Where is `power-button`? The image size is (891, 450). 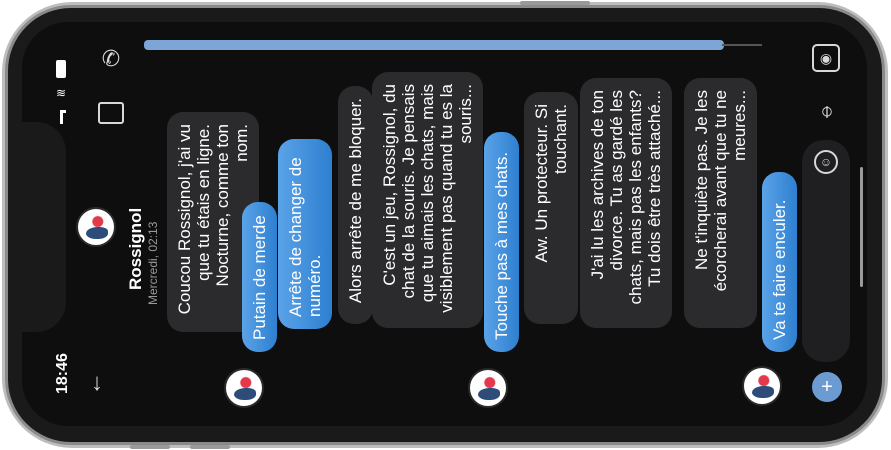
power-button is located at coordinates (555, 3).